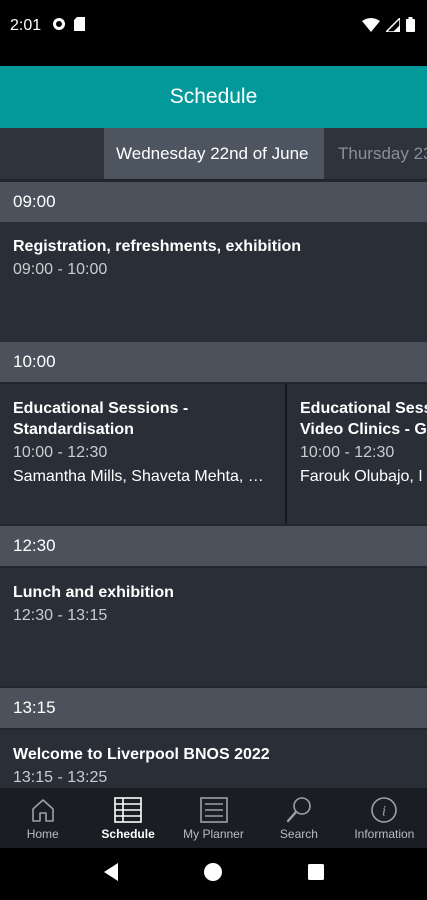 The height and width of the screenshot is (900, 427). Describe the element at coordinates (43, 810) in the screenshot. I see `home-icon` at that location.